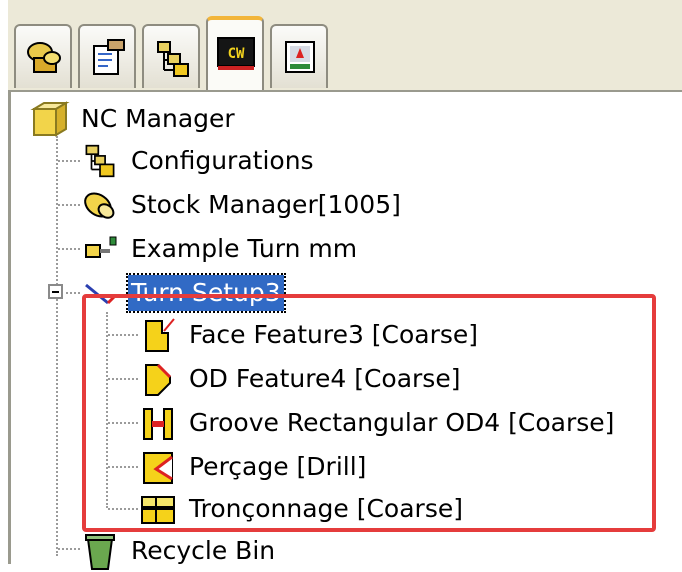 The height and width of the screenshot is (572, 682). I want to click on collapse-toggle, so click(55, 291).